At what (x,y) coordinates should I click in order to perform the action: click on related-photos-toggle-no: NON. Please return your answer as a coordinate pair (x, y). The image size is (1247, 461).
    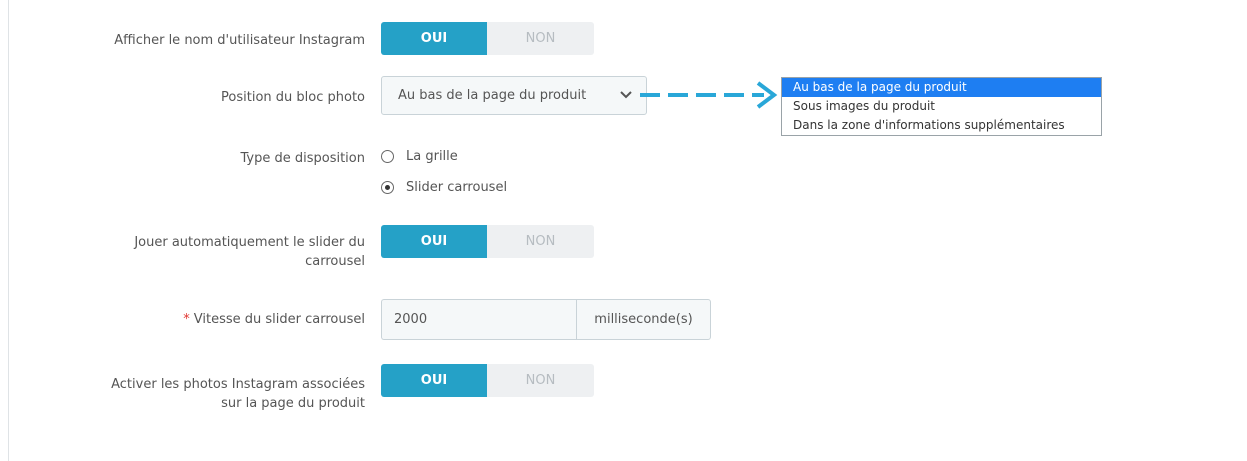
    Looking at the image, I should click on (540, 380).